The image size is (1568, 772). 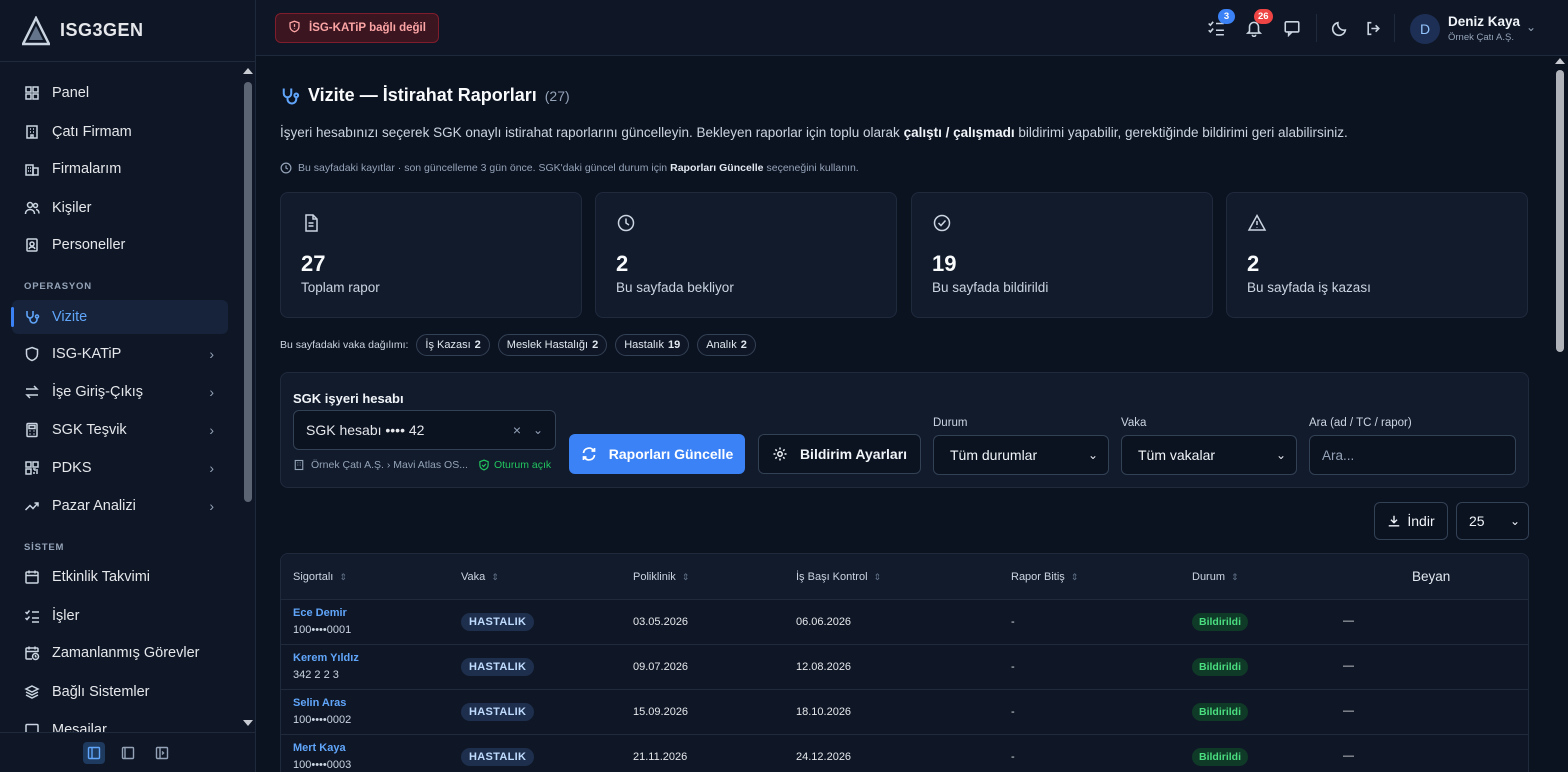 I want to click on sidebar-item-firmalarim: Firmalarım, so click(x=120, y=169).